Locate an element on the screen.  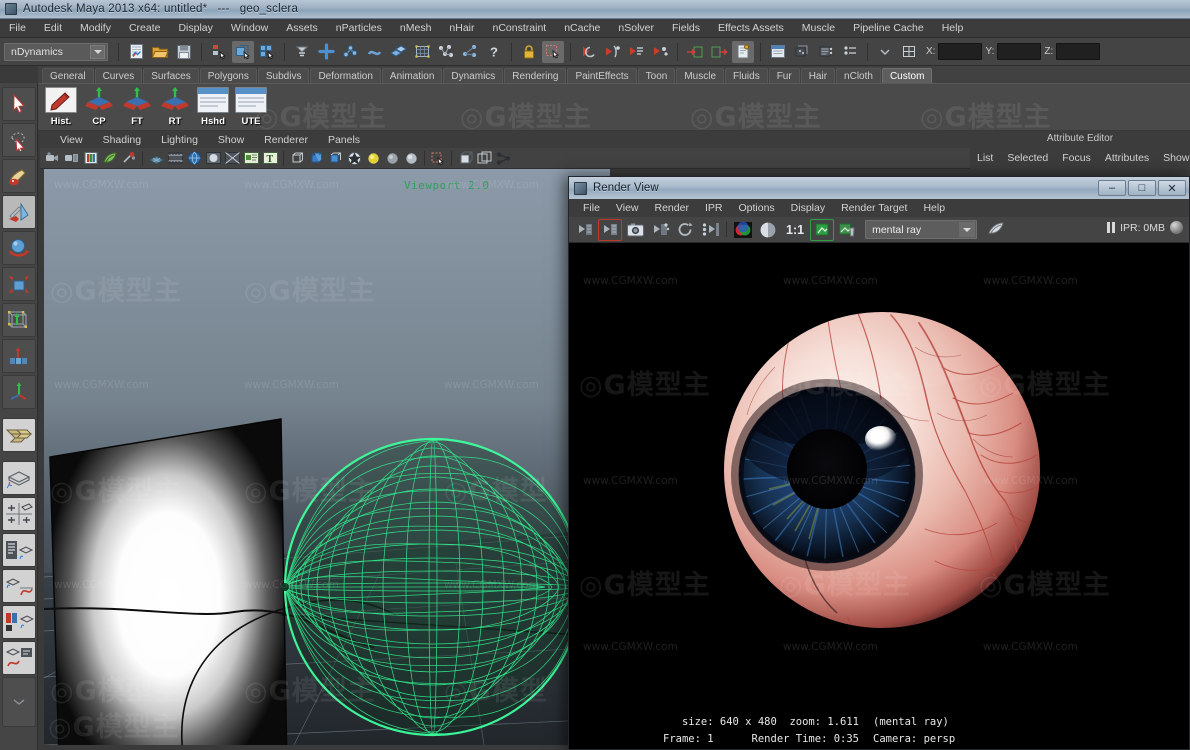
open-tool-settings-icon is located at coordinates (778, 52).